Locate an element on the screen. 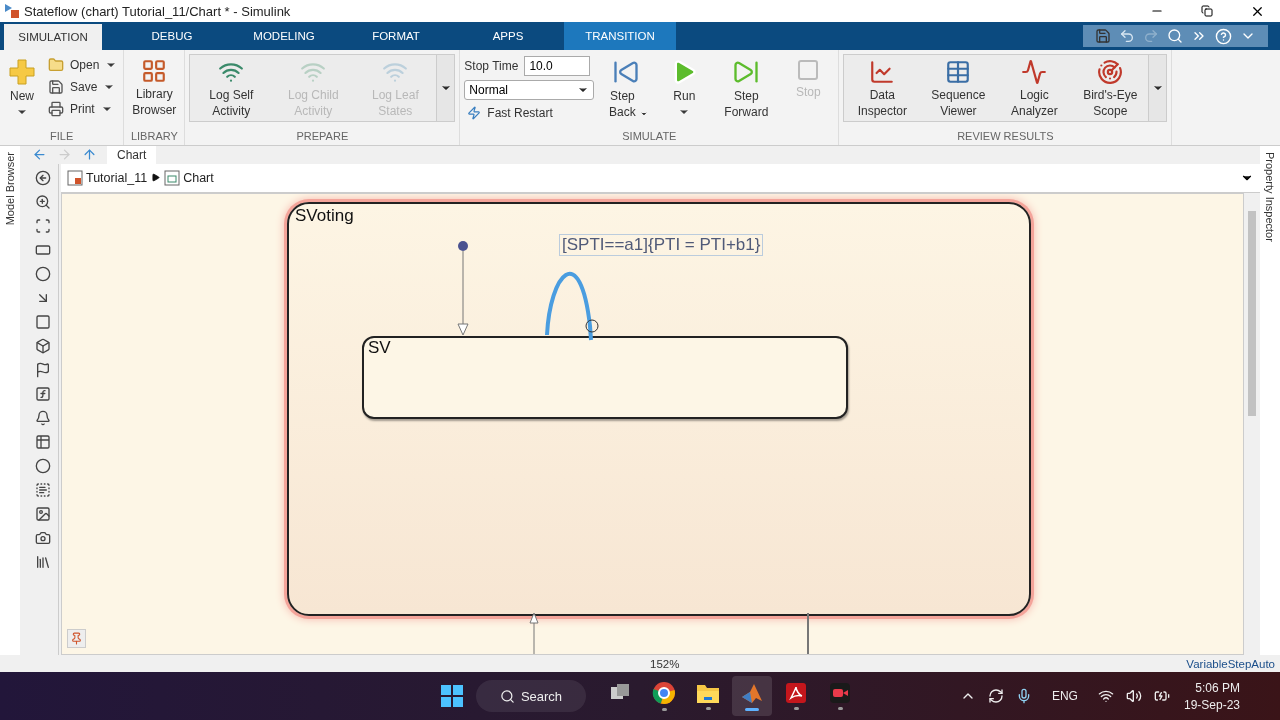  side-tab: Property Inspector is located at coordinates (1270, 400).